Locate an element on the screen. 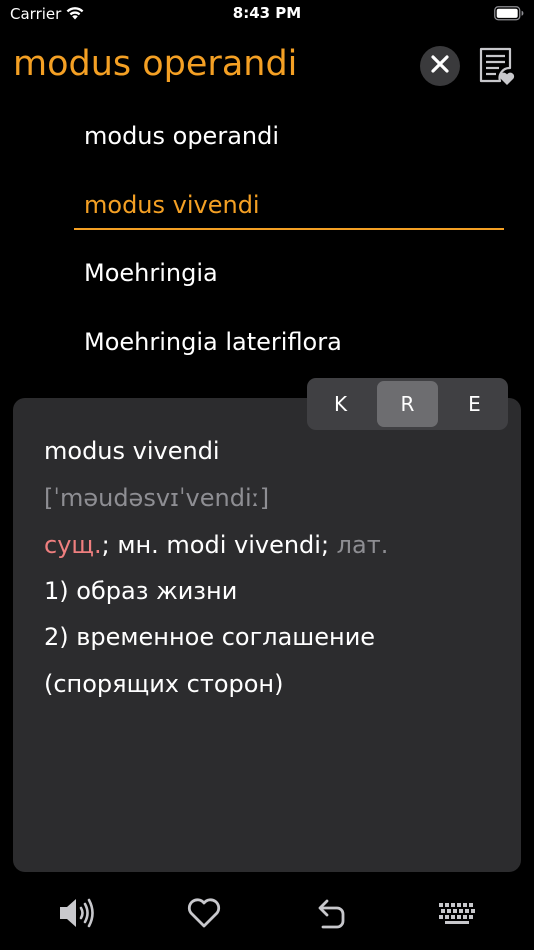 Image resolution: width=534 pixels, height=950 pixels. status-bar: Carrier 8:43 PM is located at coordinates (267, 15).